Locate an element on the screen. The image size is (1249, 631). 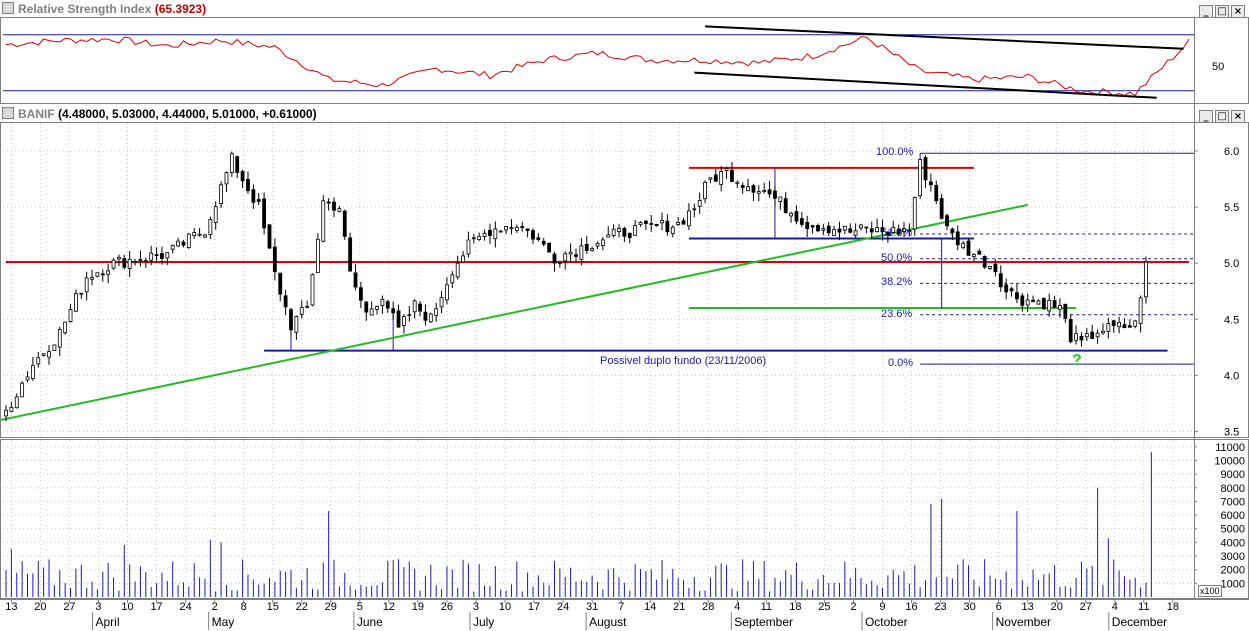
x-tick-label: 23 is located at coordinates (940, 607).